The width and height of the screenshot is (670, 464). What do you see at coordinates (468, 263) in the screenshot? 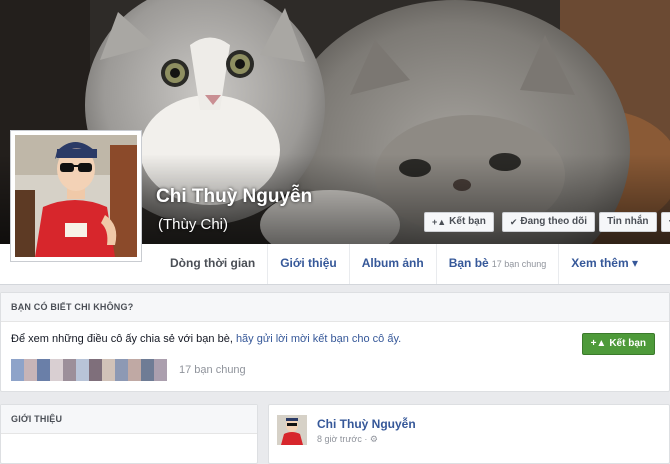
I see `tab-friends-label: Bạn bè` at bounding box center [468, 263].